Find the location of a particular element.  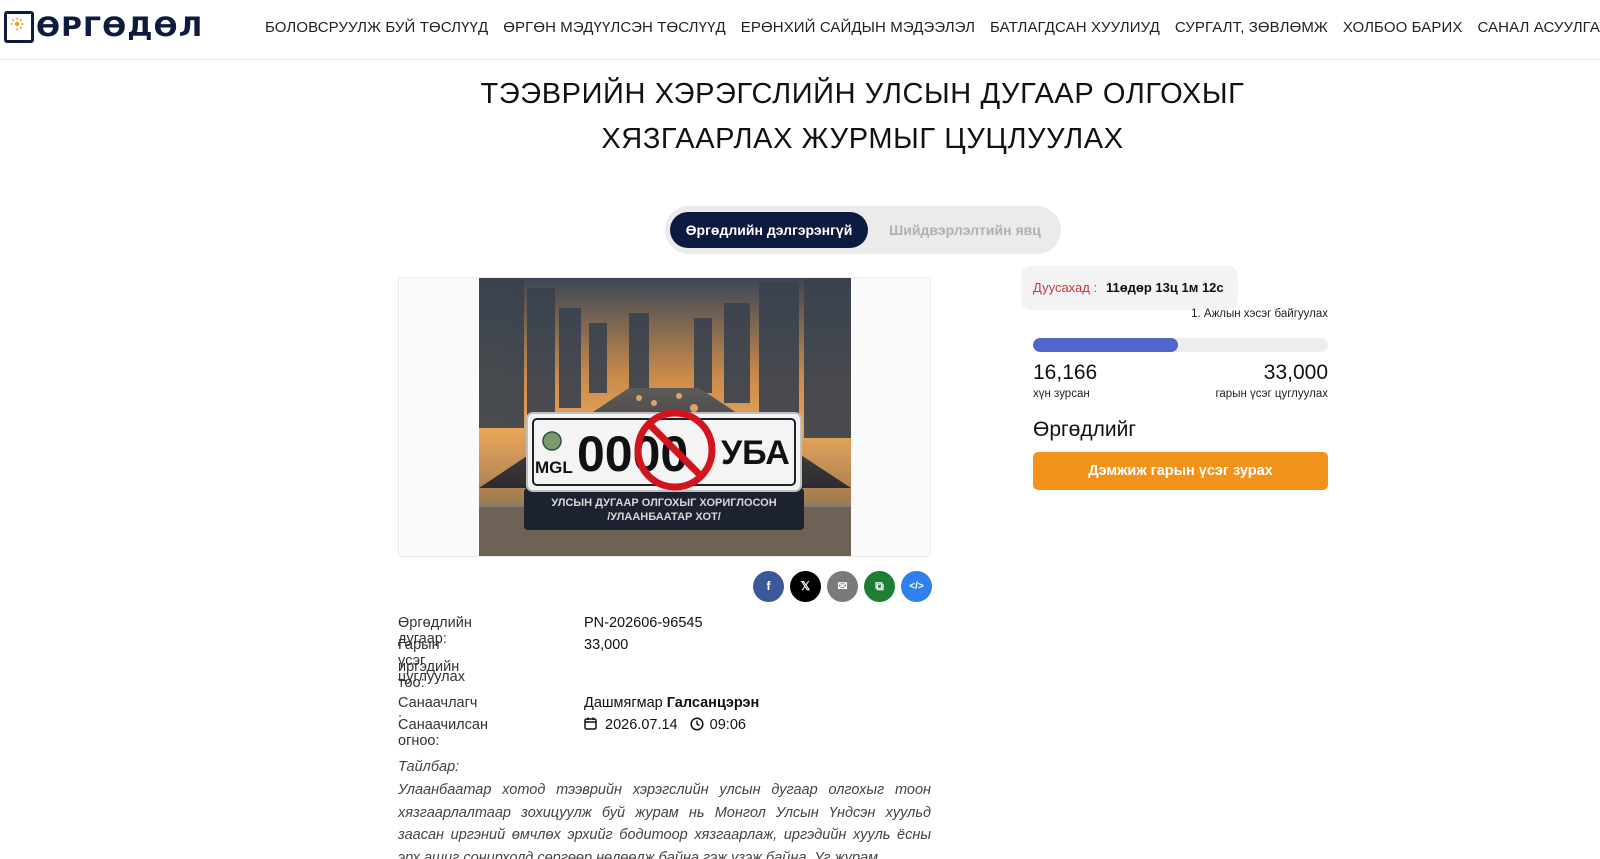

date-time-value: 2026.07.14 09:06 is located at coordinates (665, 725).